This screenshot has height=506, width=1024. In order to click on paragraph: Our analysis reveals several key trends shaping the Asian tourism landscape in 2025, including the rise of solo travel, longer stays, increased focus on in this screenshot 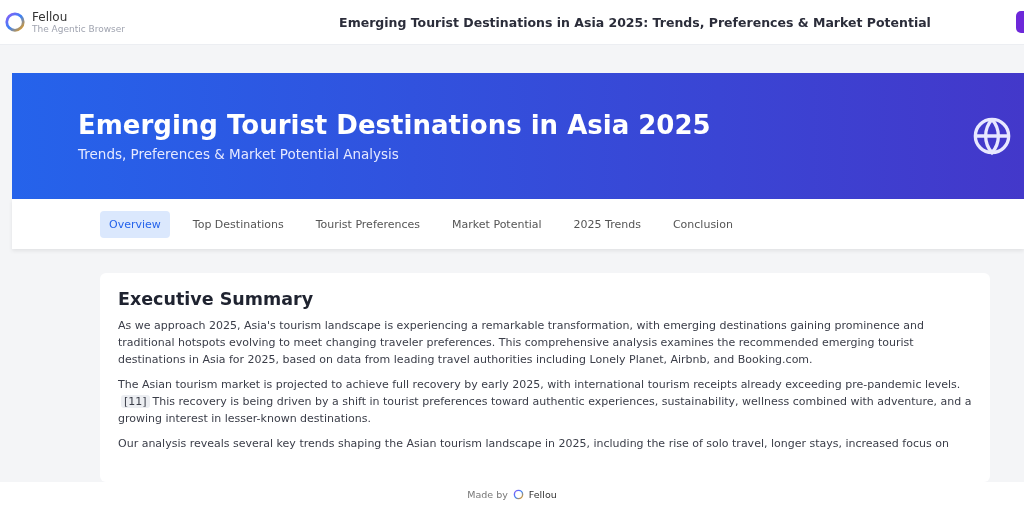, I will do `click(534, 444)`.